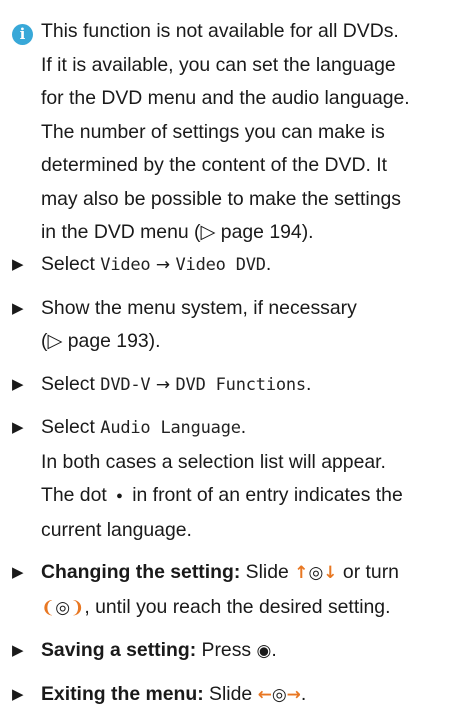 The width and height of the screenshot is (464, 721). What do you see at coordinates (199, 307) in the screenshot?
I see `step-text: Show the menu system, if necessary` at bounding box center [199, 307].